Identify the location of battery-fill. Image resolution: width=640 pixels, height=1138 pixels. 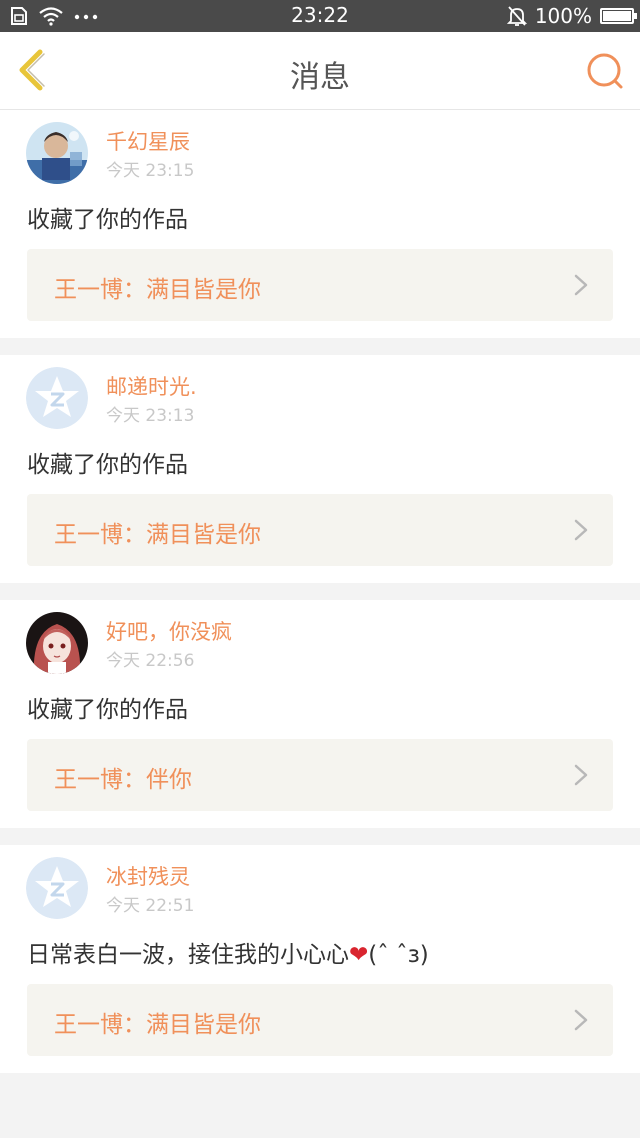
(617, 16).